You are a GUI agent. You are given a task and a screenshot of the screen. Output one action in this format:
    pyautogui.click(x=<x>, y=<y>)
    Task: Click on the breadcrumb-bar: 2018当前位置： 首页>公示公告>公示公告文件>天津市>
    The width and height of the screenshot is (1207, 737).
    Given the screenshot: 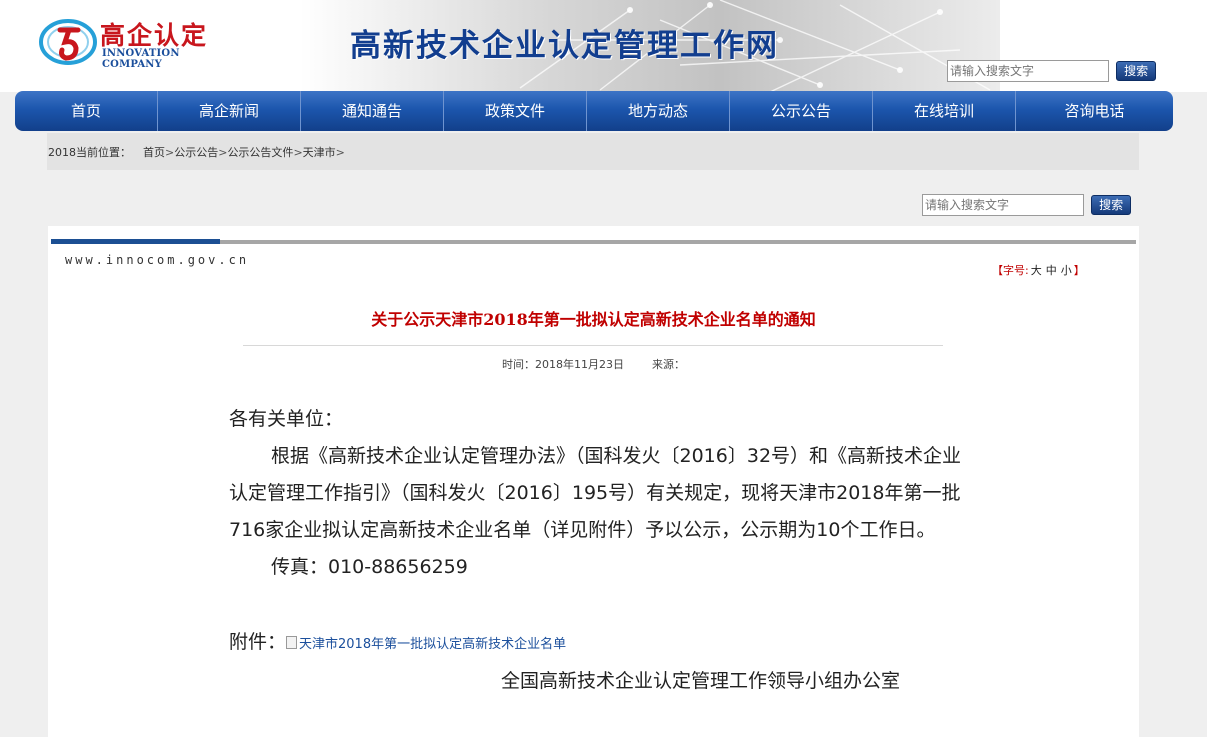 What is the action you would take?
    pyautogui.click(x=593, y=151)
    